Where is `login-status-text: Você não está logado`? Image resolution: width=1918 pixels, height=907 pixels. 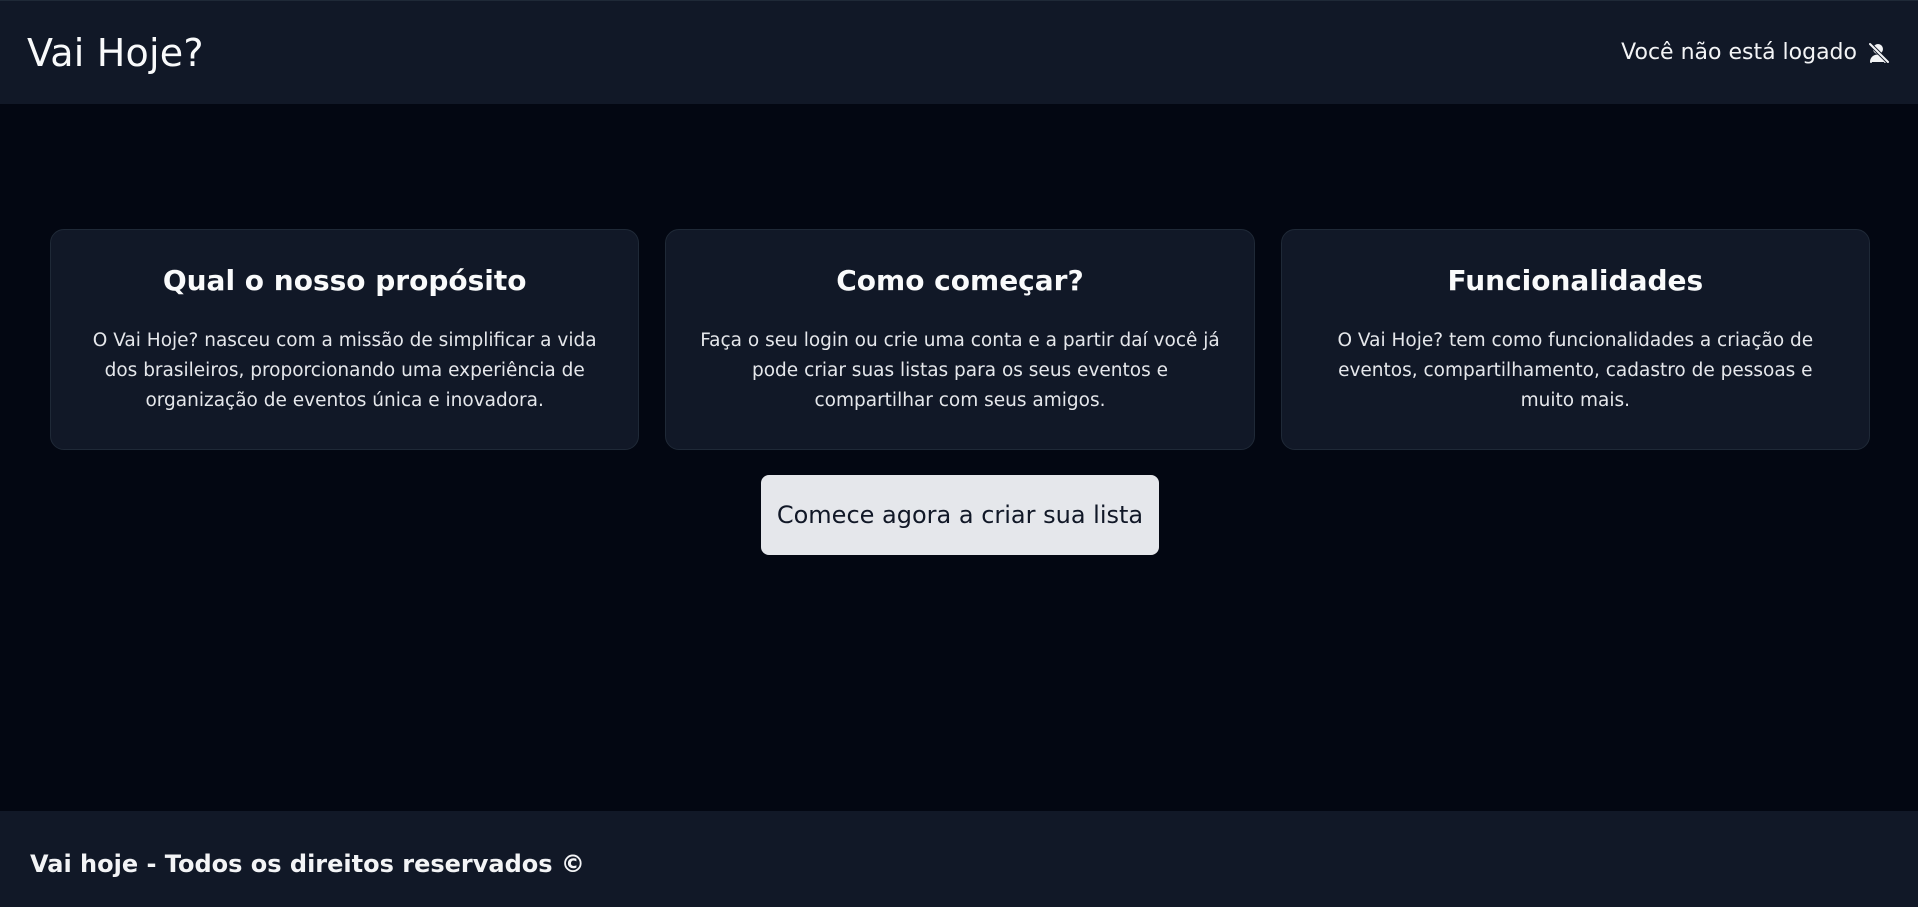
login-status-text: Você não está logado is located at coordinates (1739, 52).